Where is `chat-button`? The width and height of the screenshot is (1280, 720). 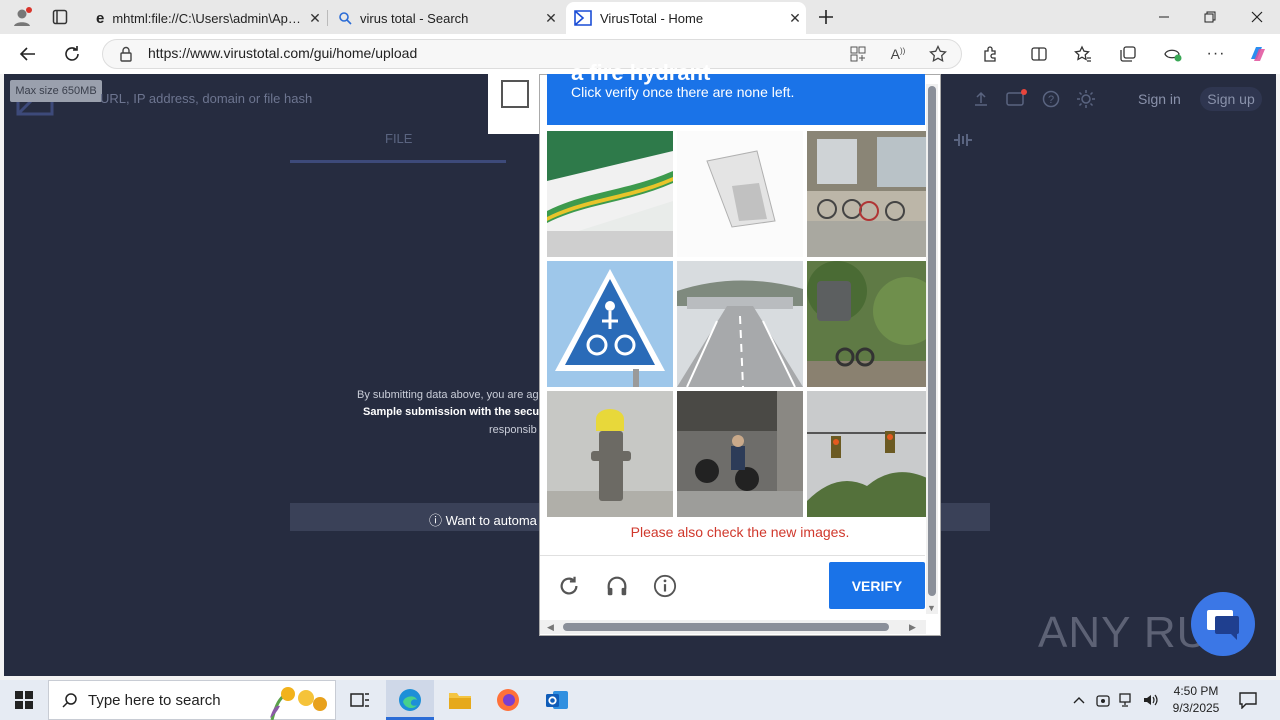 chat-button is located at coordinates (1223, 624).